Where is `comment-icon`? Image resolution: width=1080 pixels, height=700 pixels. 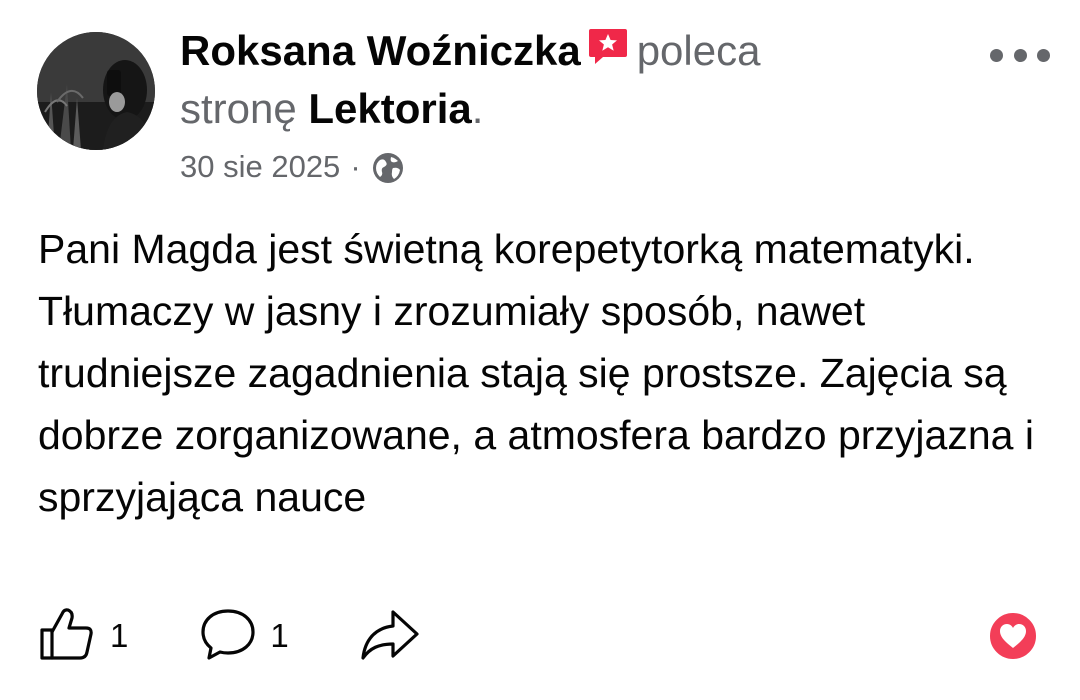 comment-icon is located at coordinates (228, 636).